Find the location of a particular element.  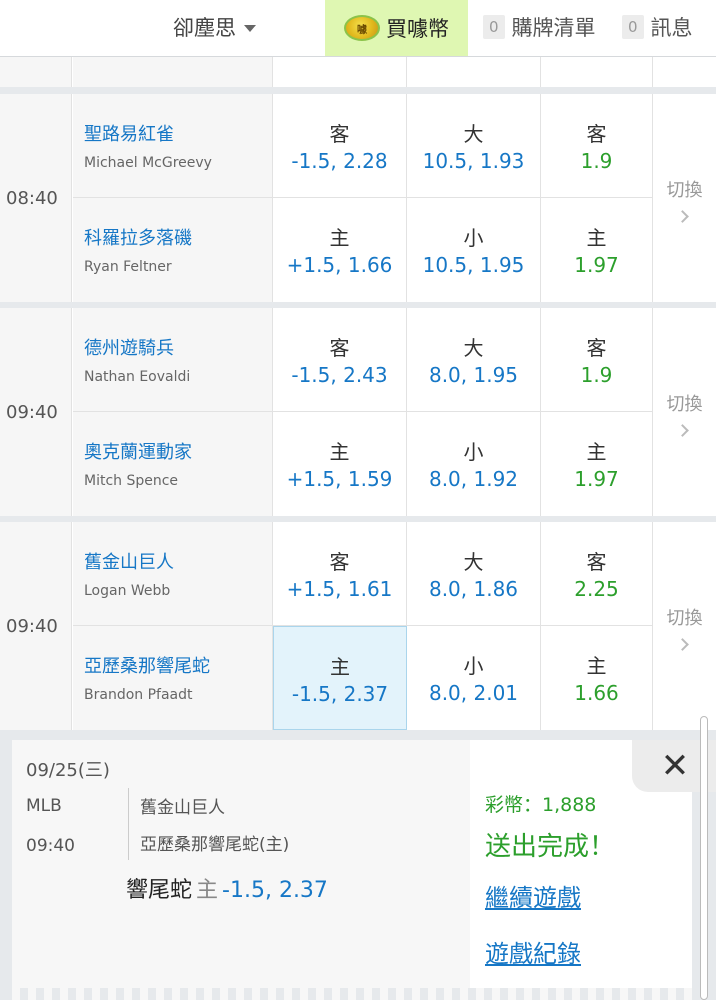

total-odds-cell: 小 10.5, 1.95 is located at coordinates (474, 250).